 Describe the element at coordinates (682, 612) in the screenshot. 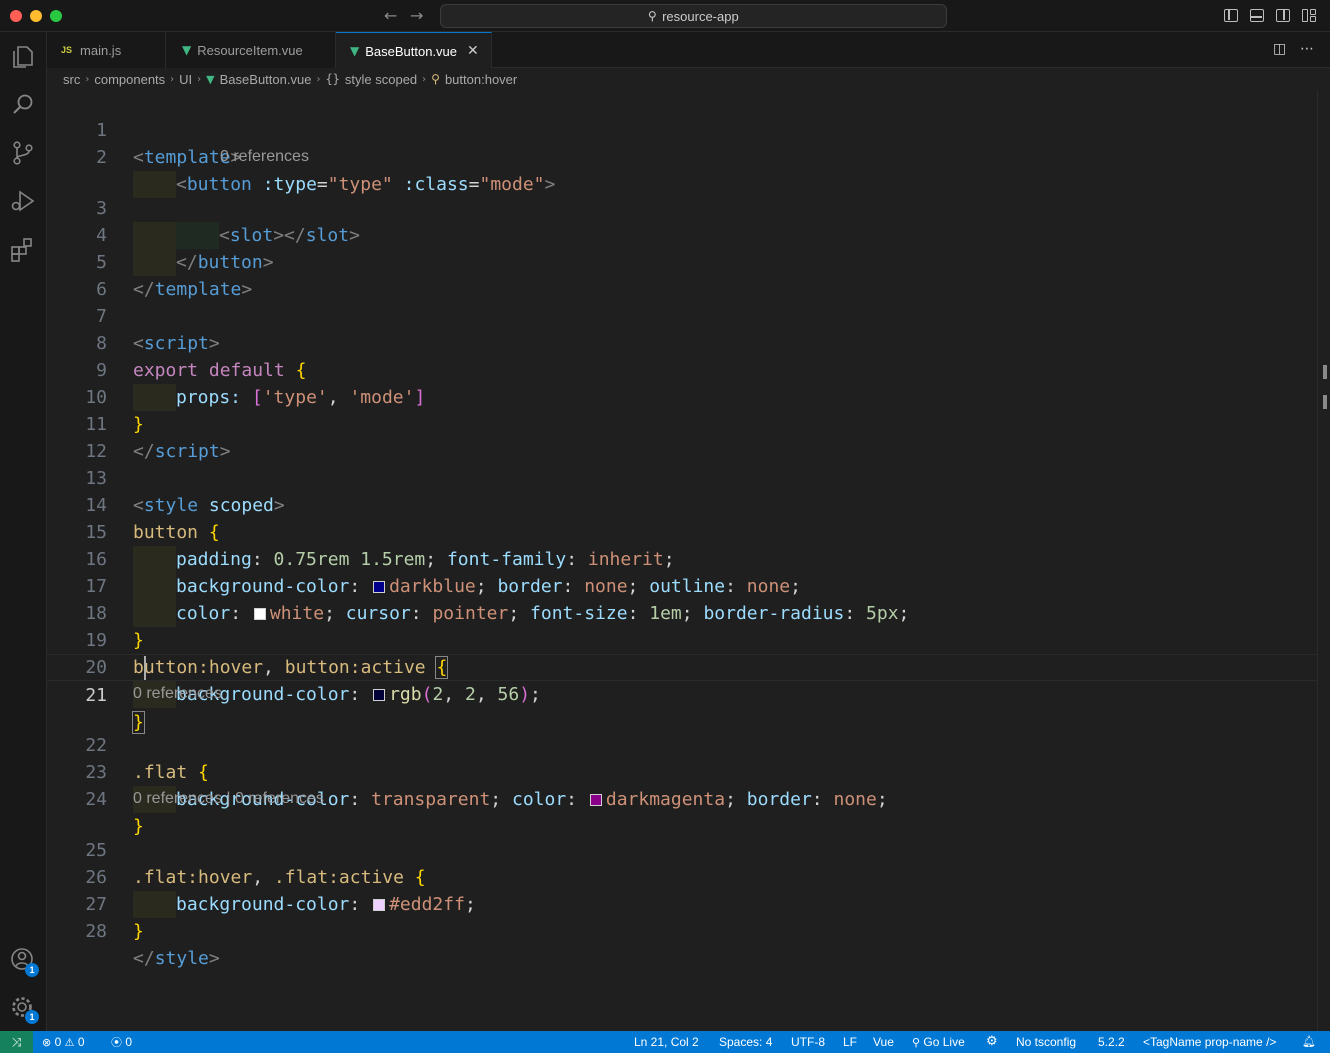

I see `code-line: 18 }` at that location.